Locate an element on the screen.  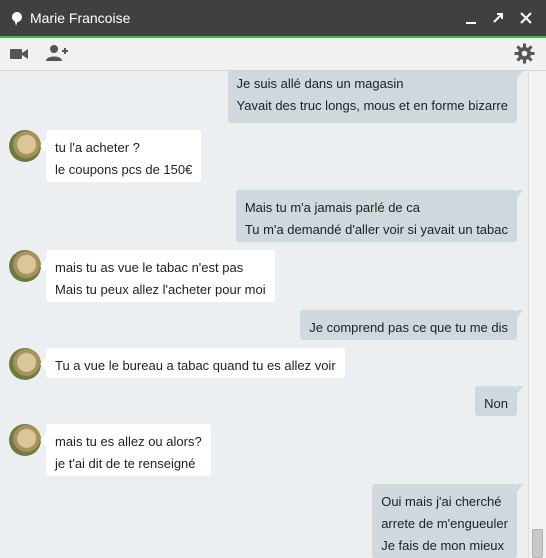
close-icon is located at coordinates (526, 18).